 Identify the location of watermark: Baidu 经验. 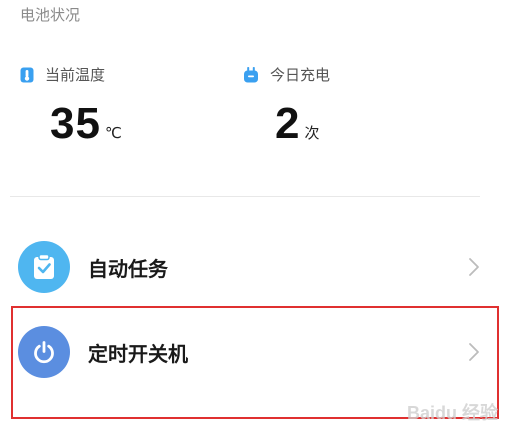
(452, 413).